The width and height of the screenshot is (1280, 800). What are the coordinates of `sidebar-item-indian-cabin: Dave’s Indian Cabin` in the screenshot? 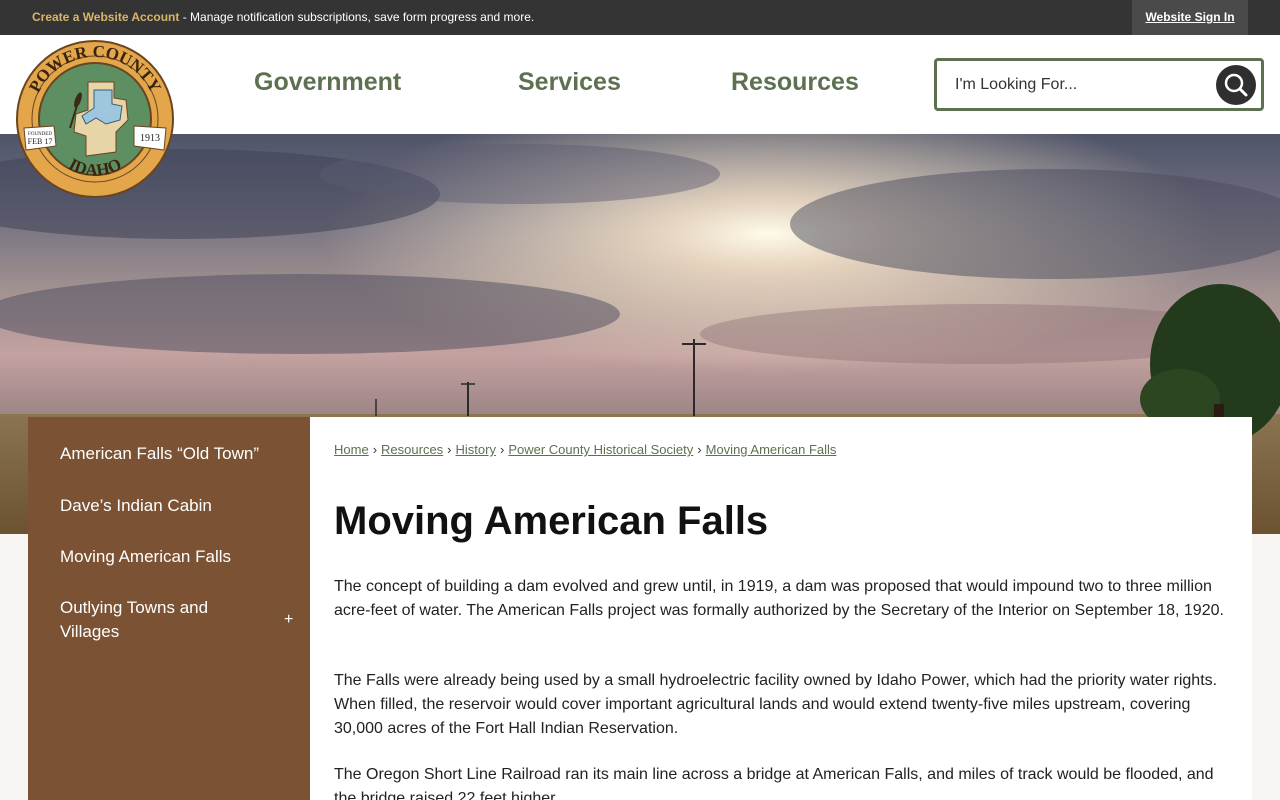 It's located at (136, 506).